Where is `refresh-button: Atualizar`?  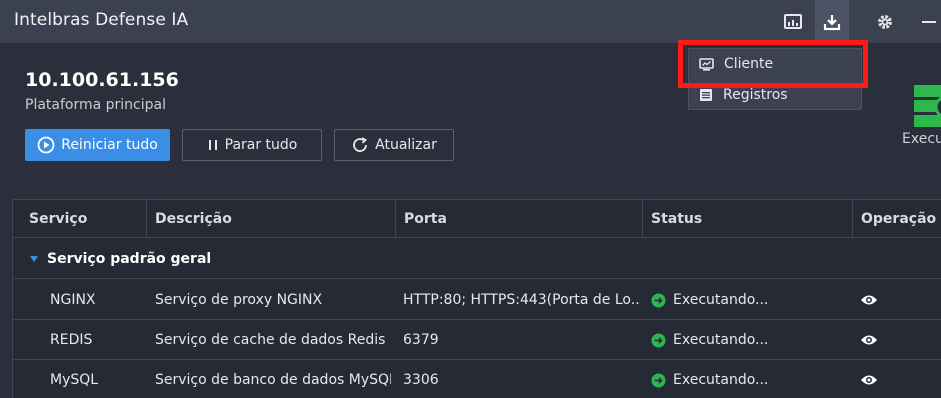
refresh-button: Atualizar is located at coordinates (394, 145).